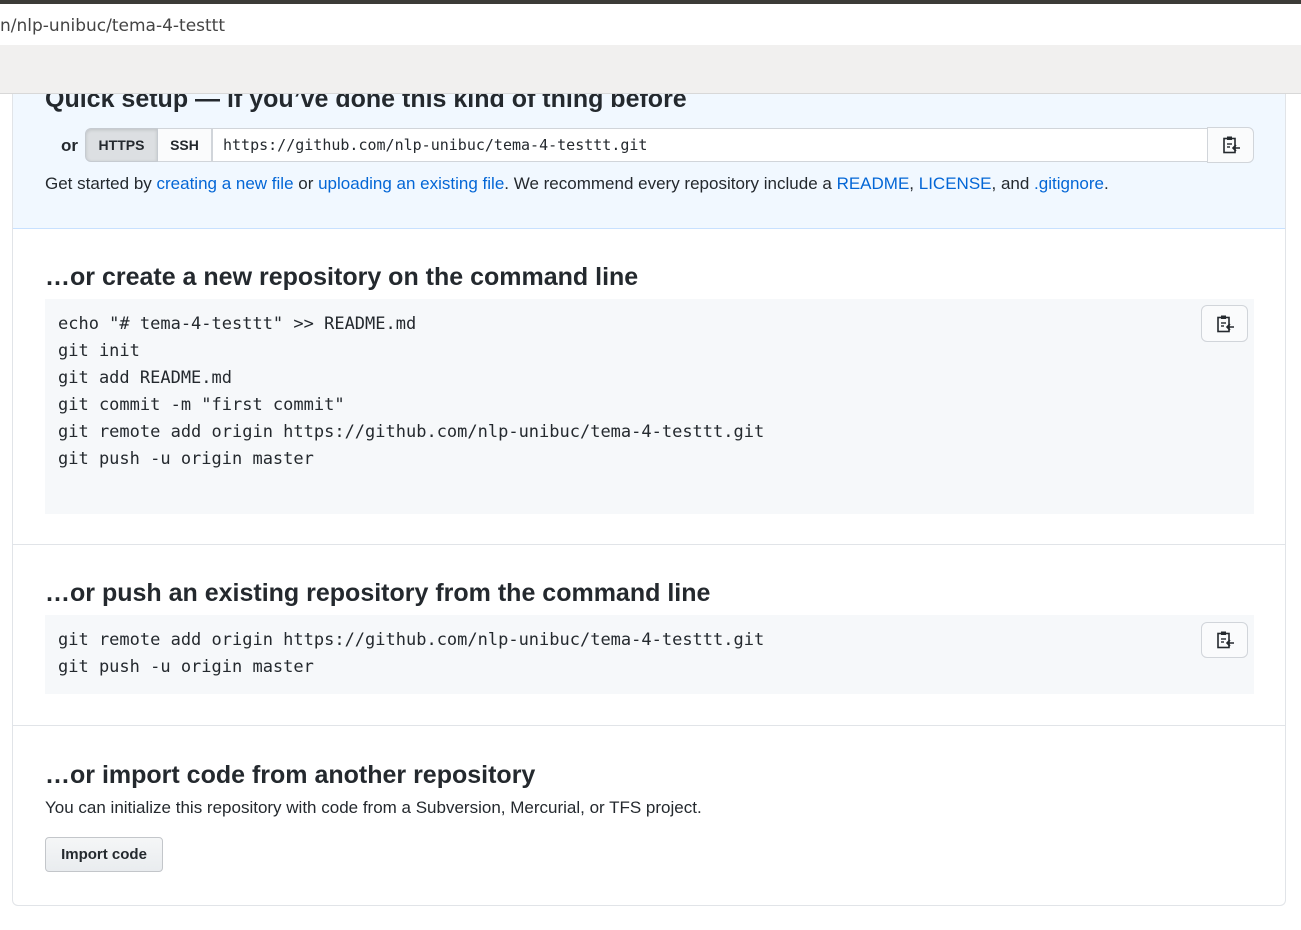 This screenshot has height=930, width=1301. What do you see at coordinates (145, 378) in the screenshot?
I see `code-line: git add README.md` at bounding box center [145, 378].